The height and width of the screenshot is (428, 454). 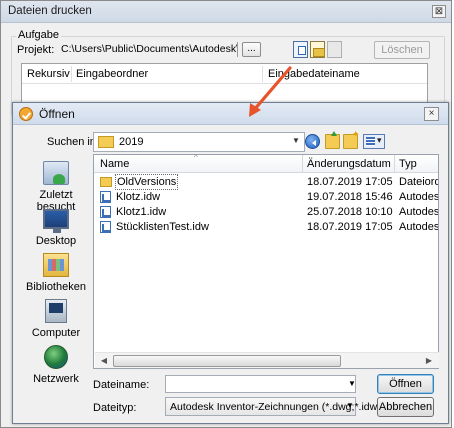 I want to click on new-folder-icon, so click(x=351, y=139).